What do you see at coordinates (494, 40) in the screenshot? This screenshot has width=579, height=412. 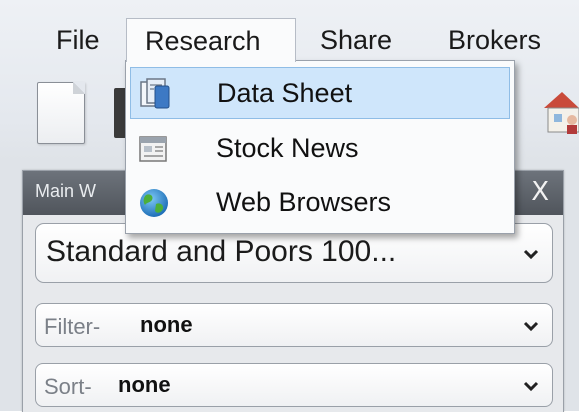 I see `menu-brokers: Brokers` at bounding box center [494, 40].